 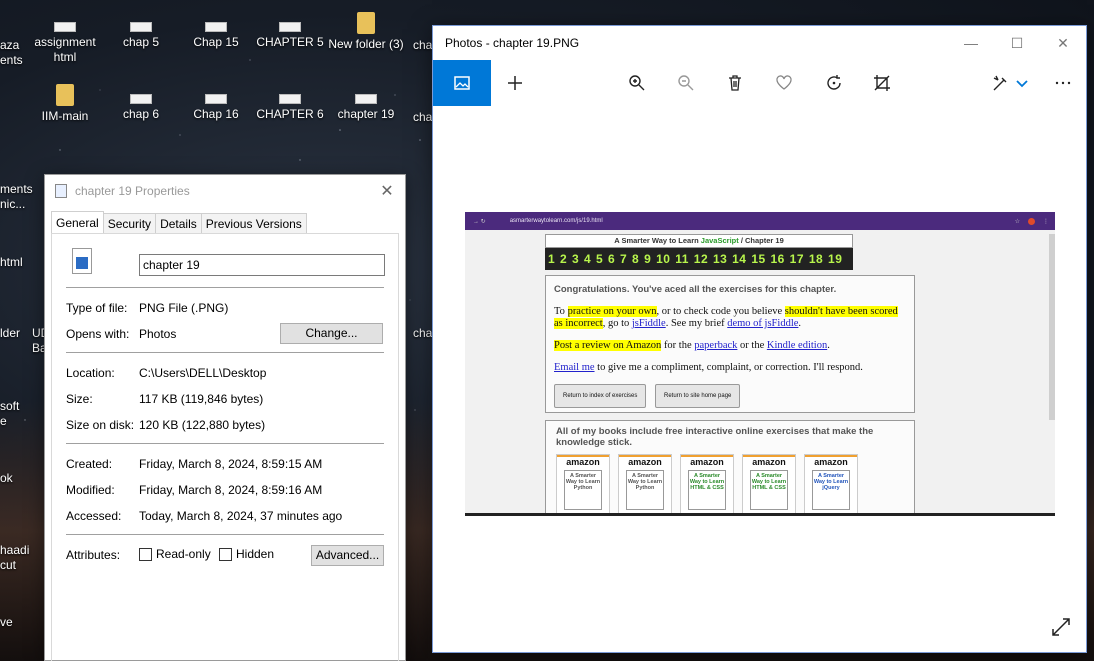 I want to click on accessed-value: Today, March 8, 2024, 37 minutes ago, so click(x=241, y=516).